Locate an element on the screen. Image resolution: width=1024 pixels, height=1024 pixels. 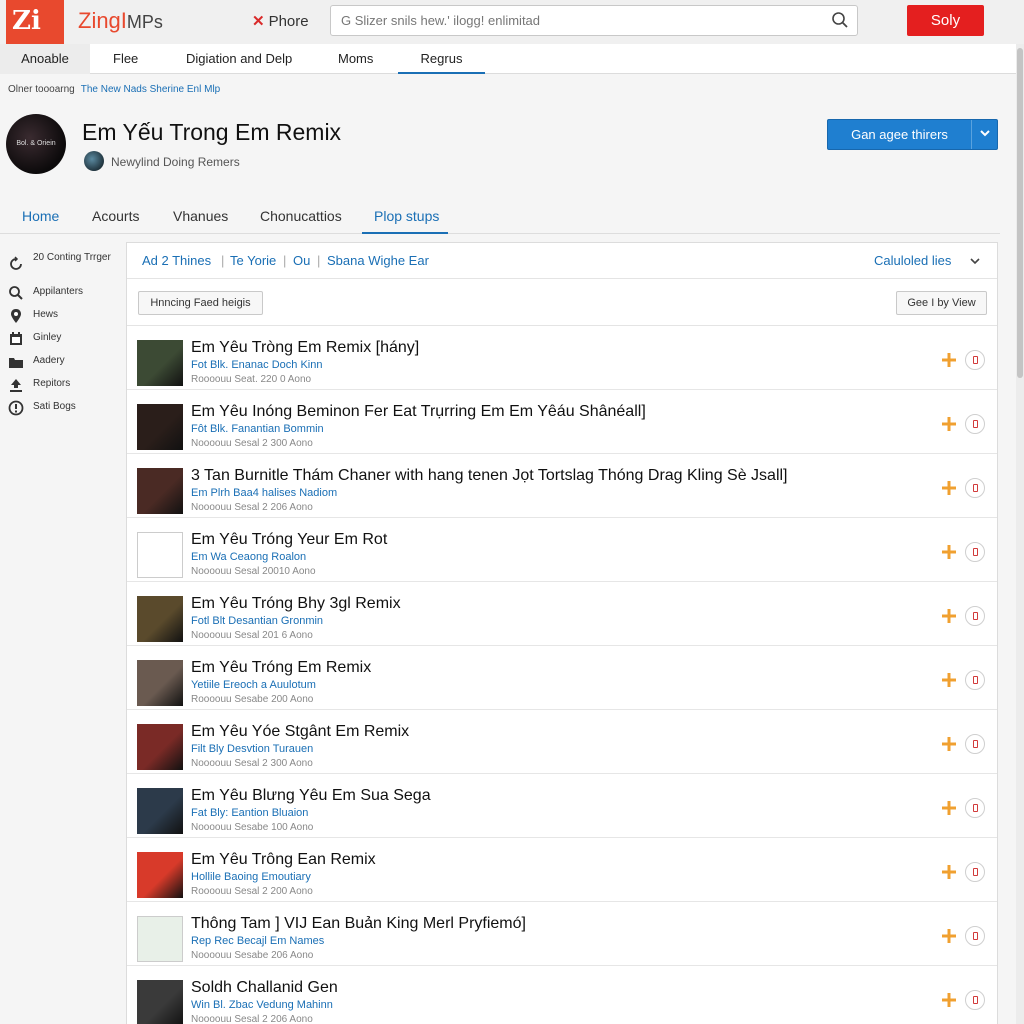
artist-avatar: Bol. & Oriein is located at coordinates (36, 144).